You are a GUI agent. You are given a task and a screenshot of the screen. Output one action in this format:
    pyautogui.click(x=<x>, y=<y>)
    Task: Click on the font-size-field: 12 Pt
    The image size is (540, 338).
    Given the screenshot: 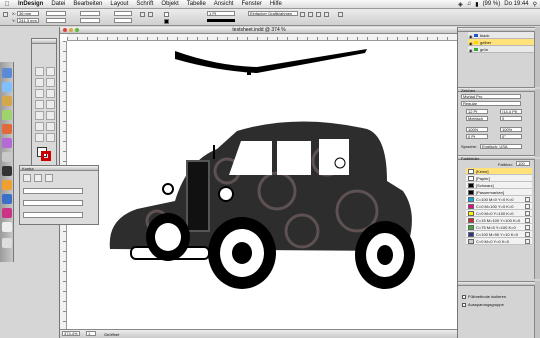 What is the action you would take?
    pyautogui.click(x=477, y=111)
    